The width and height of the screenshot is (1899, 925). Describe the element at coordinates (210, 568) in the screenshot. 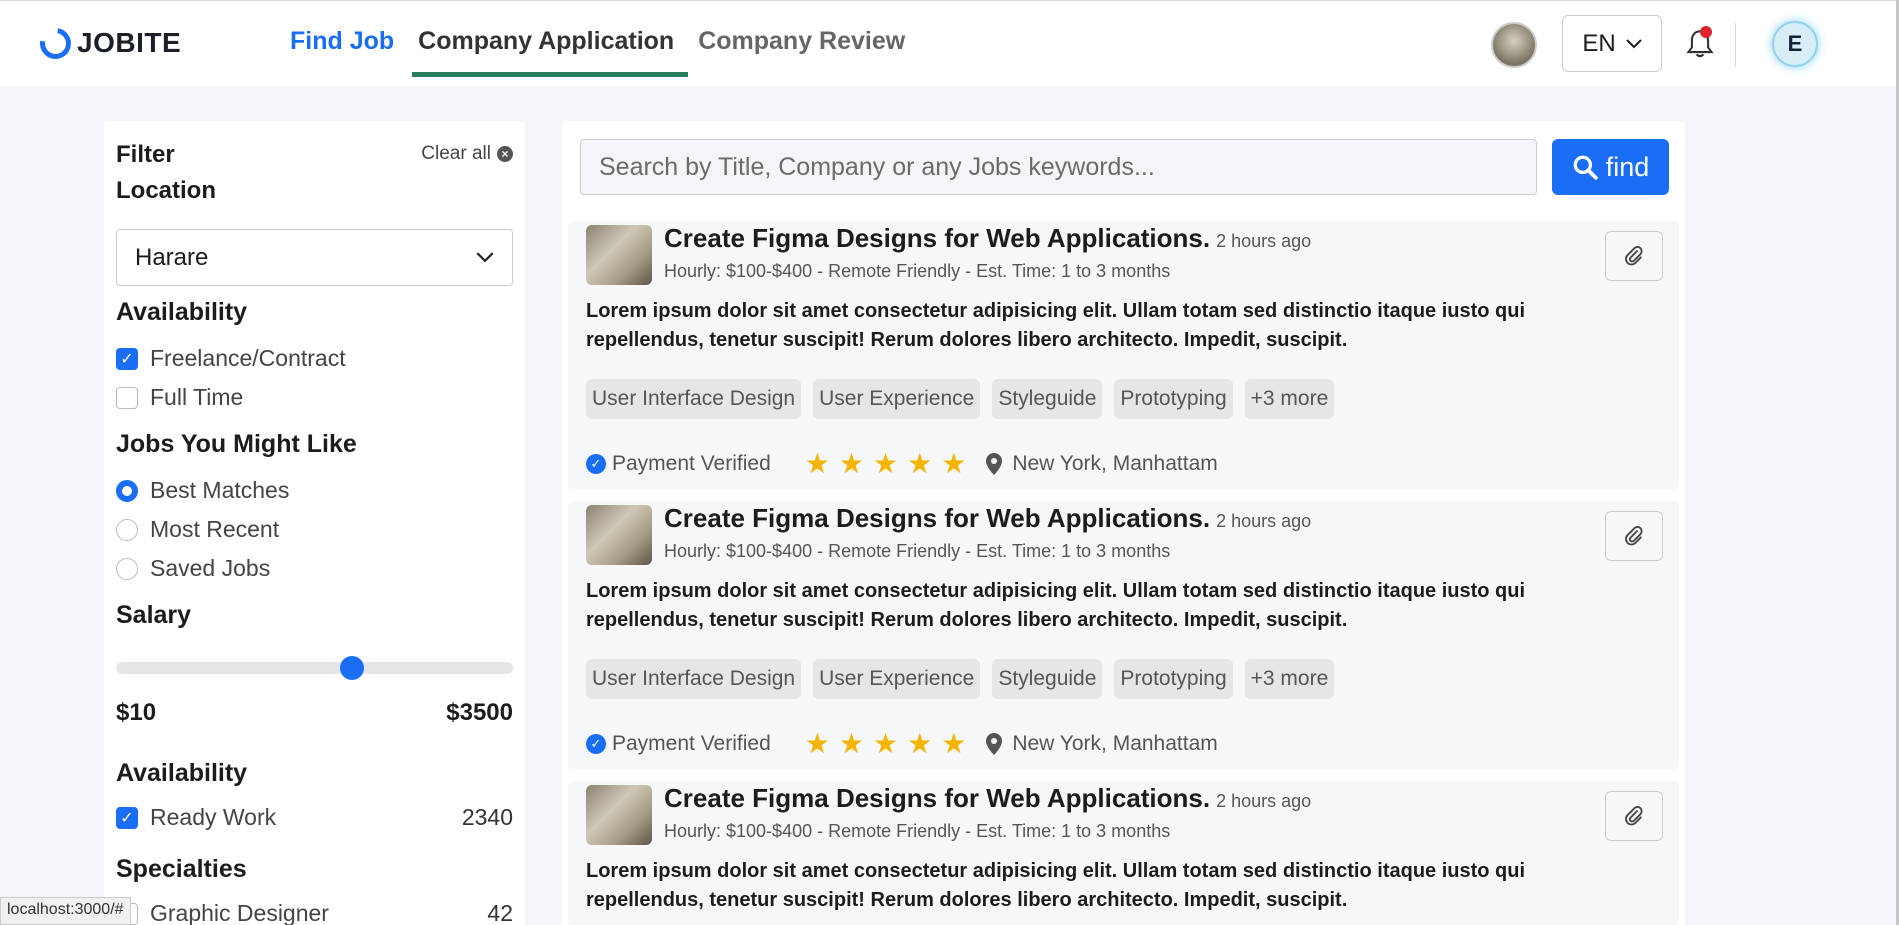

I see `radio-label: Saved Jobs` at that location.